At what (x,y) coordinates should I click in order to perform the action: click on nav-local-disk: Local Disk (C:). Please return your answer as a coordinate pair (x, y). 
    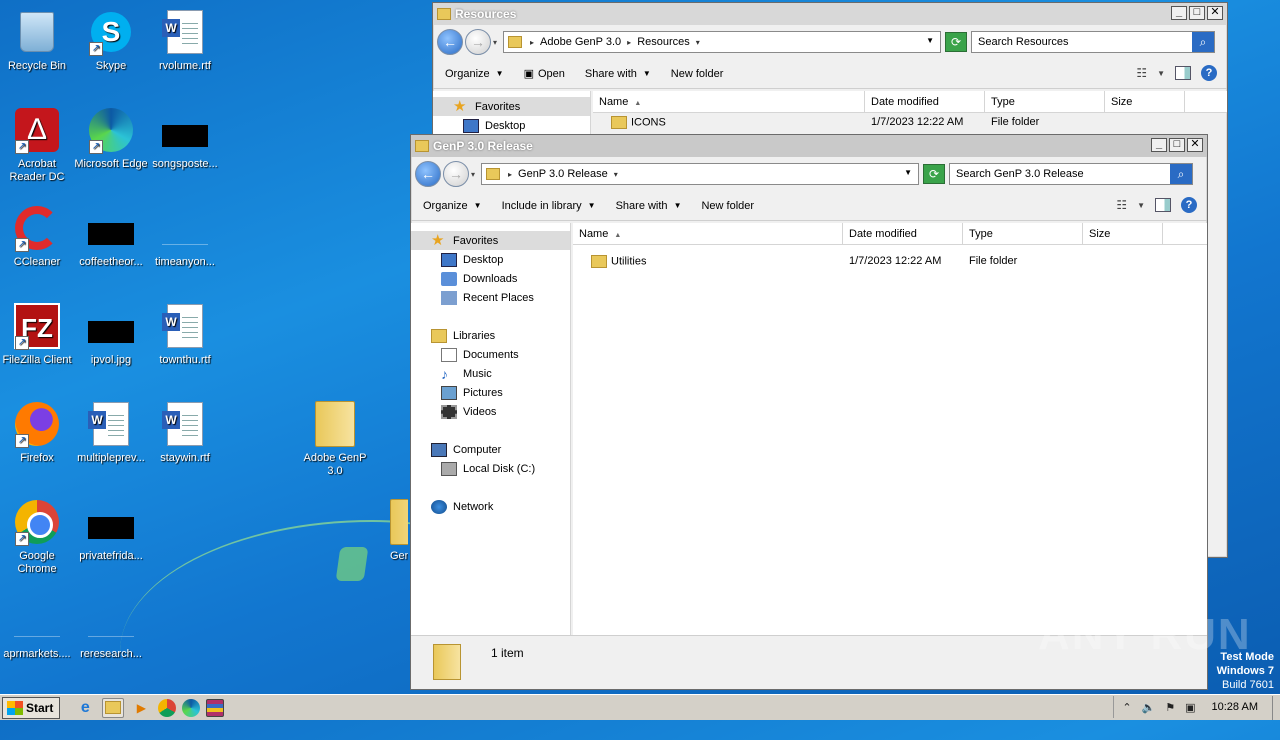
    Looking at the image, I should click on (490, 468).